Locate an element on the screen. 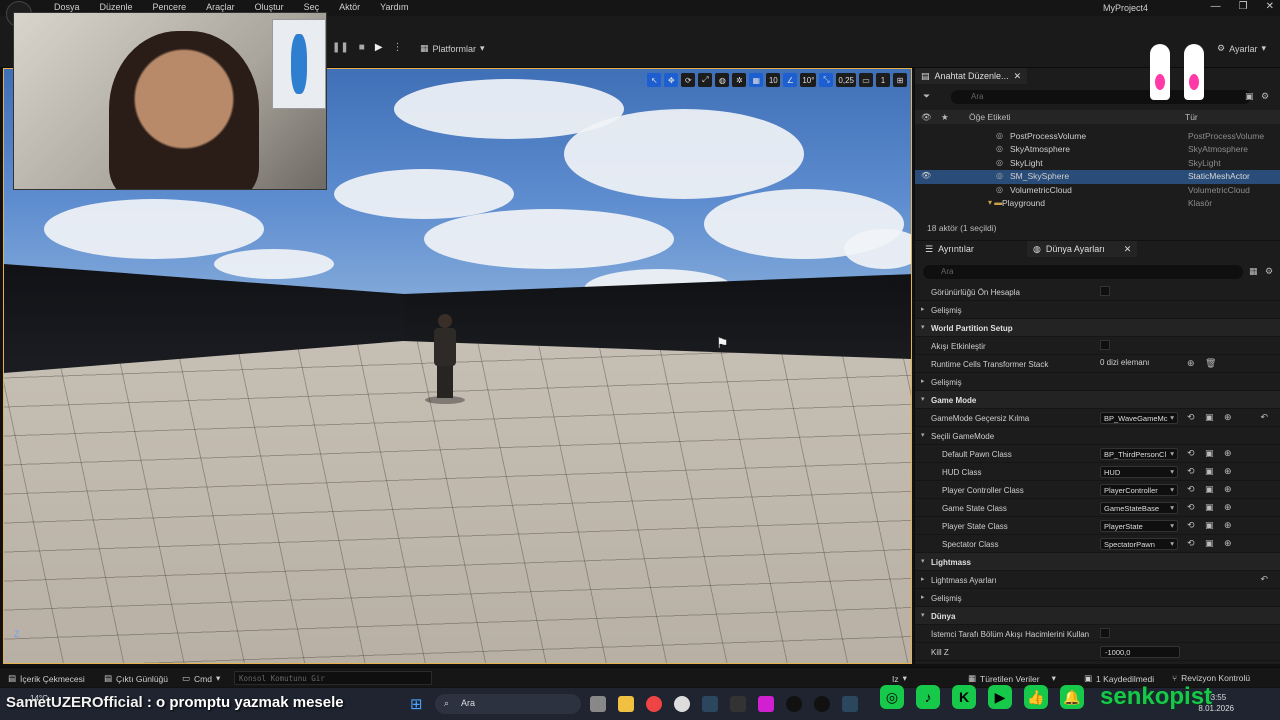 The width and height of the screenshot is (1280, 720). platforms-button: ▦ Platformlar ▾ is located at coordinates (452, 48).